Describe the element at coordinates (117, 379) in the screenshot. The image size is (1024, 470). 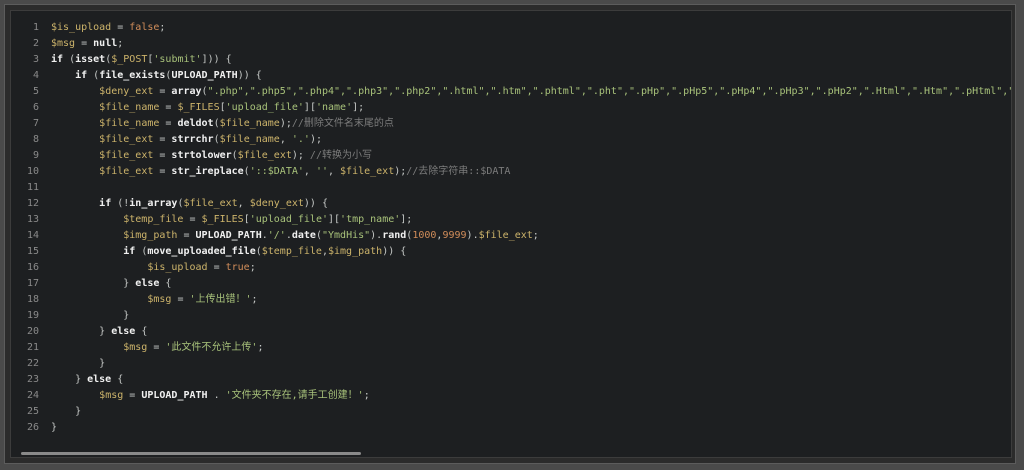
I see `code-token: {` at that location.